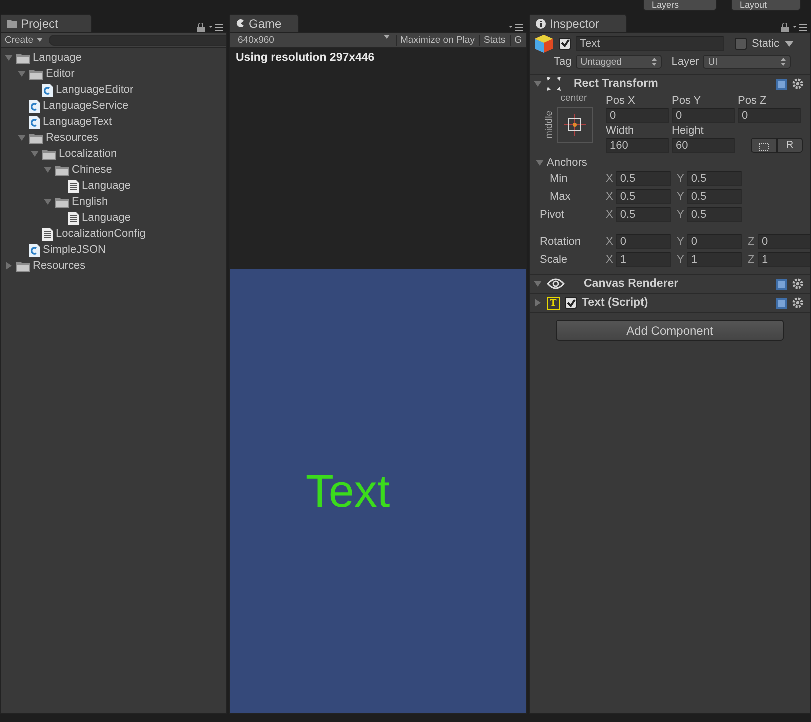 This screenshot has height=722, width=811. I want to click on pacman-icon, so click(240, 23).